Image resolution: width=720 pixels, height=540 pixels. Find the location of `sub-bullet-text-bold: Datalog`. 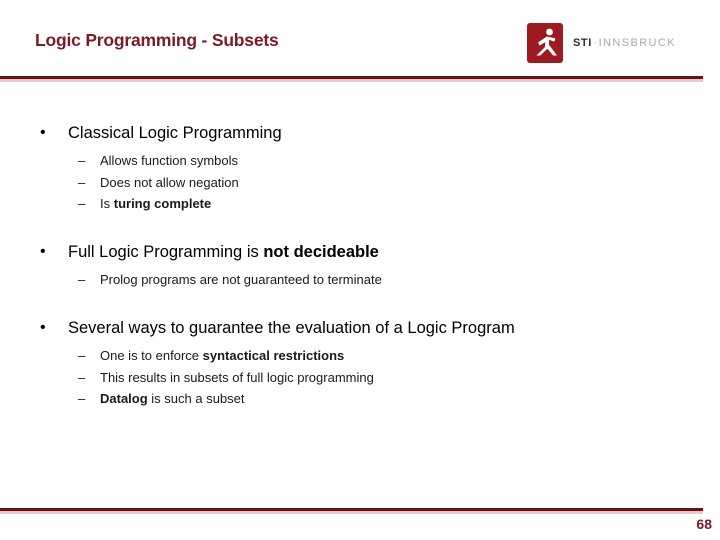

sub-bullet-text-bold: Datalog is located at coordinates (124, 398).